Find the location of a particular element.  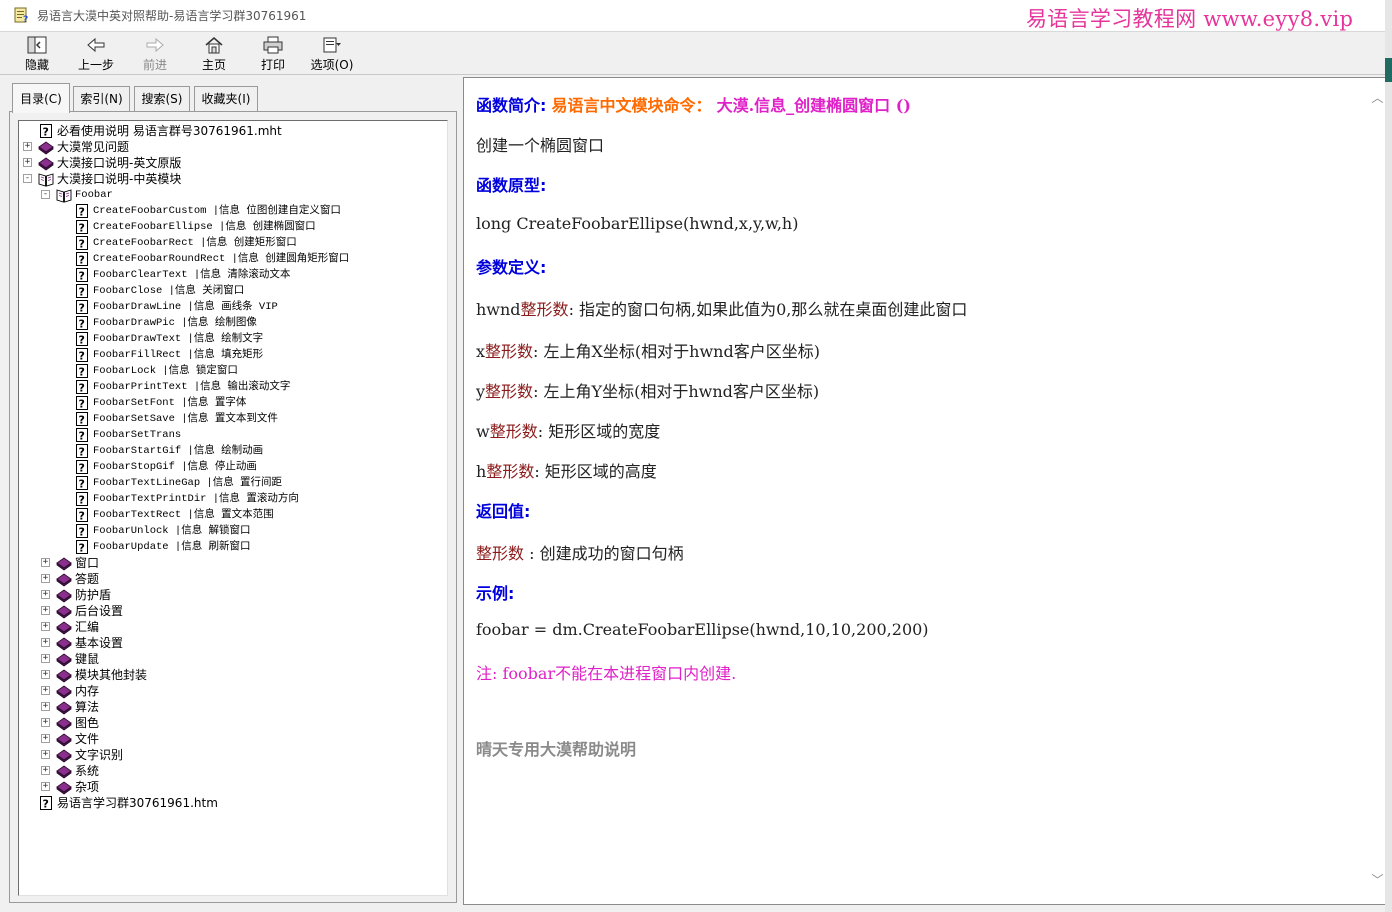

tree-item-page: ? FoobarClose |信息 关闭窗口 is located at coordinates (229, 291).